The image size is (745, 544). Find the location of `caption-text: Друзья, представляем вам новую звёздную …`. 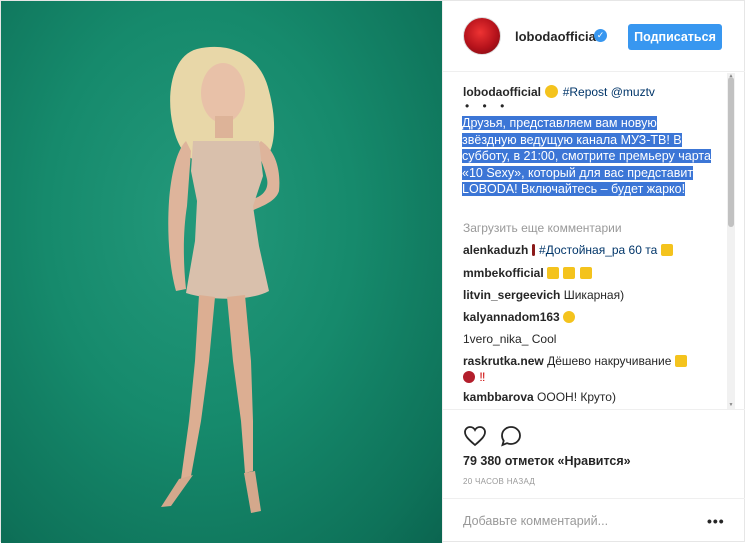

caption-text: Друзья, представляем вам новую звёздную … is located at coordinates (588, 156).